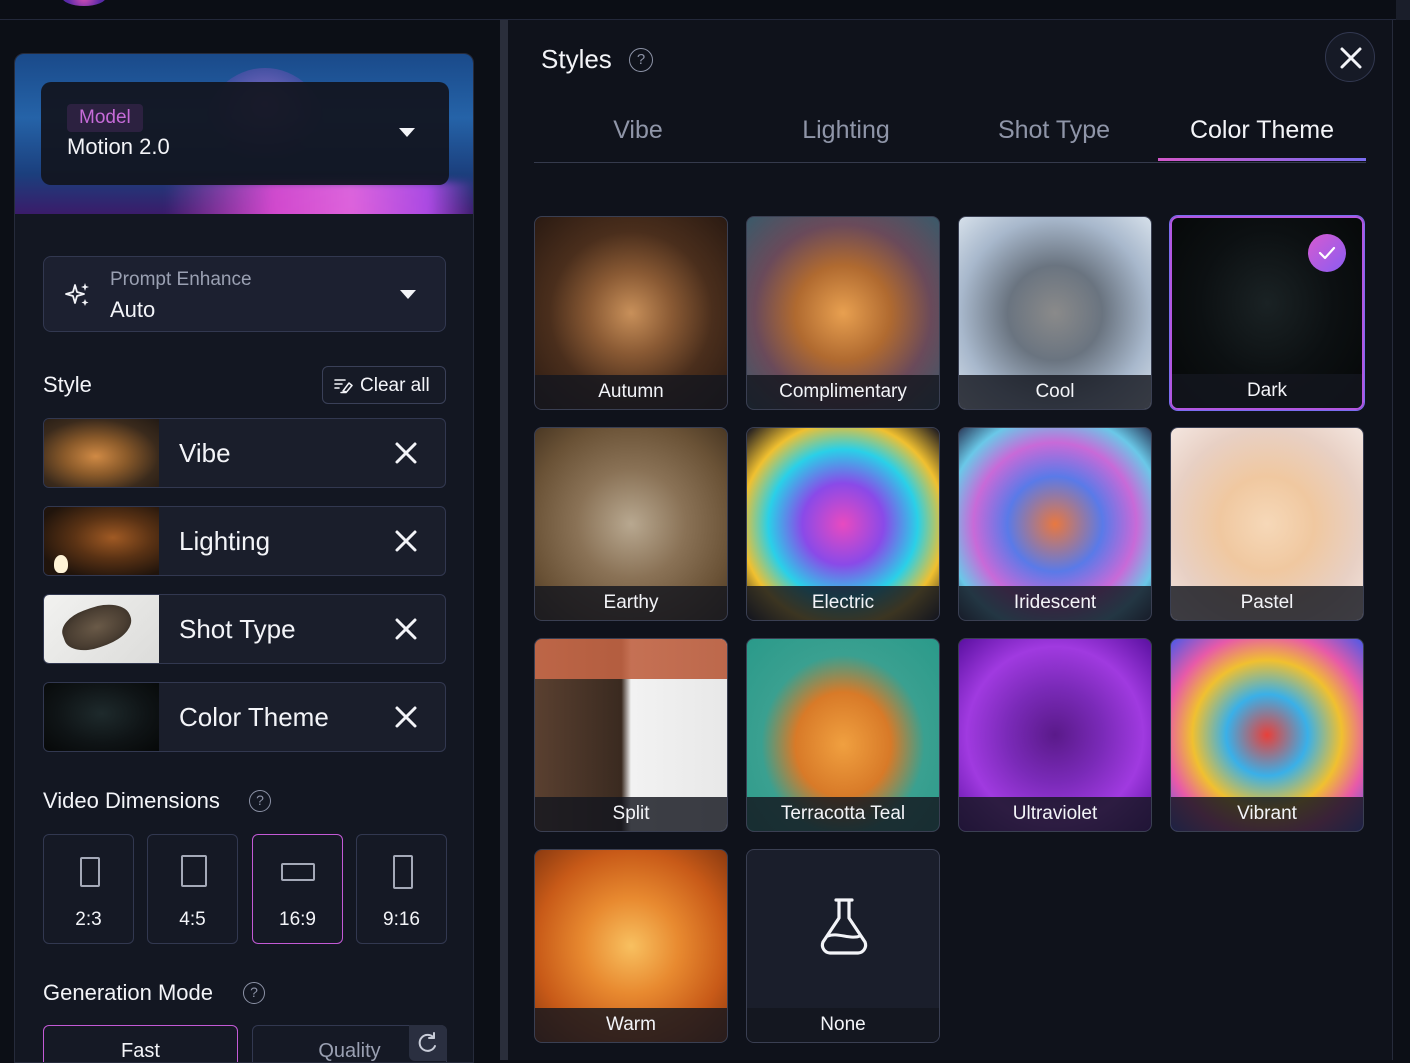 This screenshot has height=1063, width=1410. I want to click on style-row-label: Lighting, so click(225, 541).